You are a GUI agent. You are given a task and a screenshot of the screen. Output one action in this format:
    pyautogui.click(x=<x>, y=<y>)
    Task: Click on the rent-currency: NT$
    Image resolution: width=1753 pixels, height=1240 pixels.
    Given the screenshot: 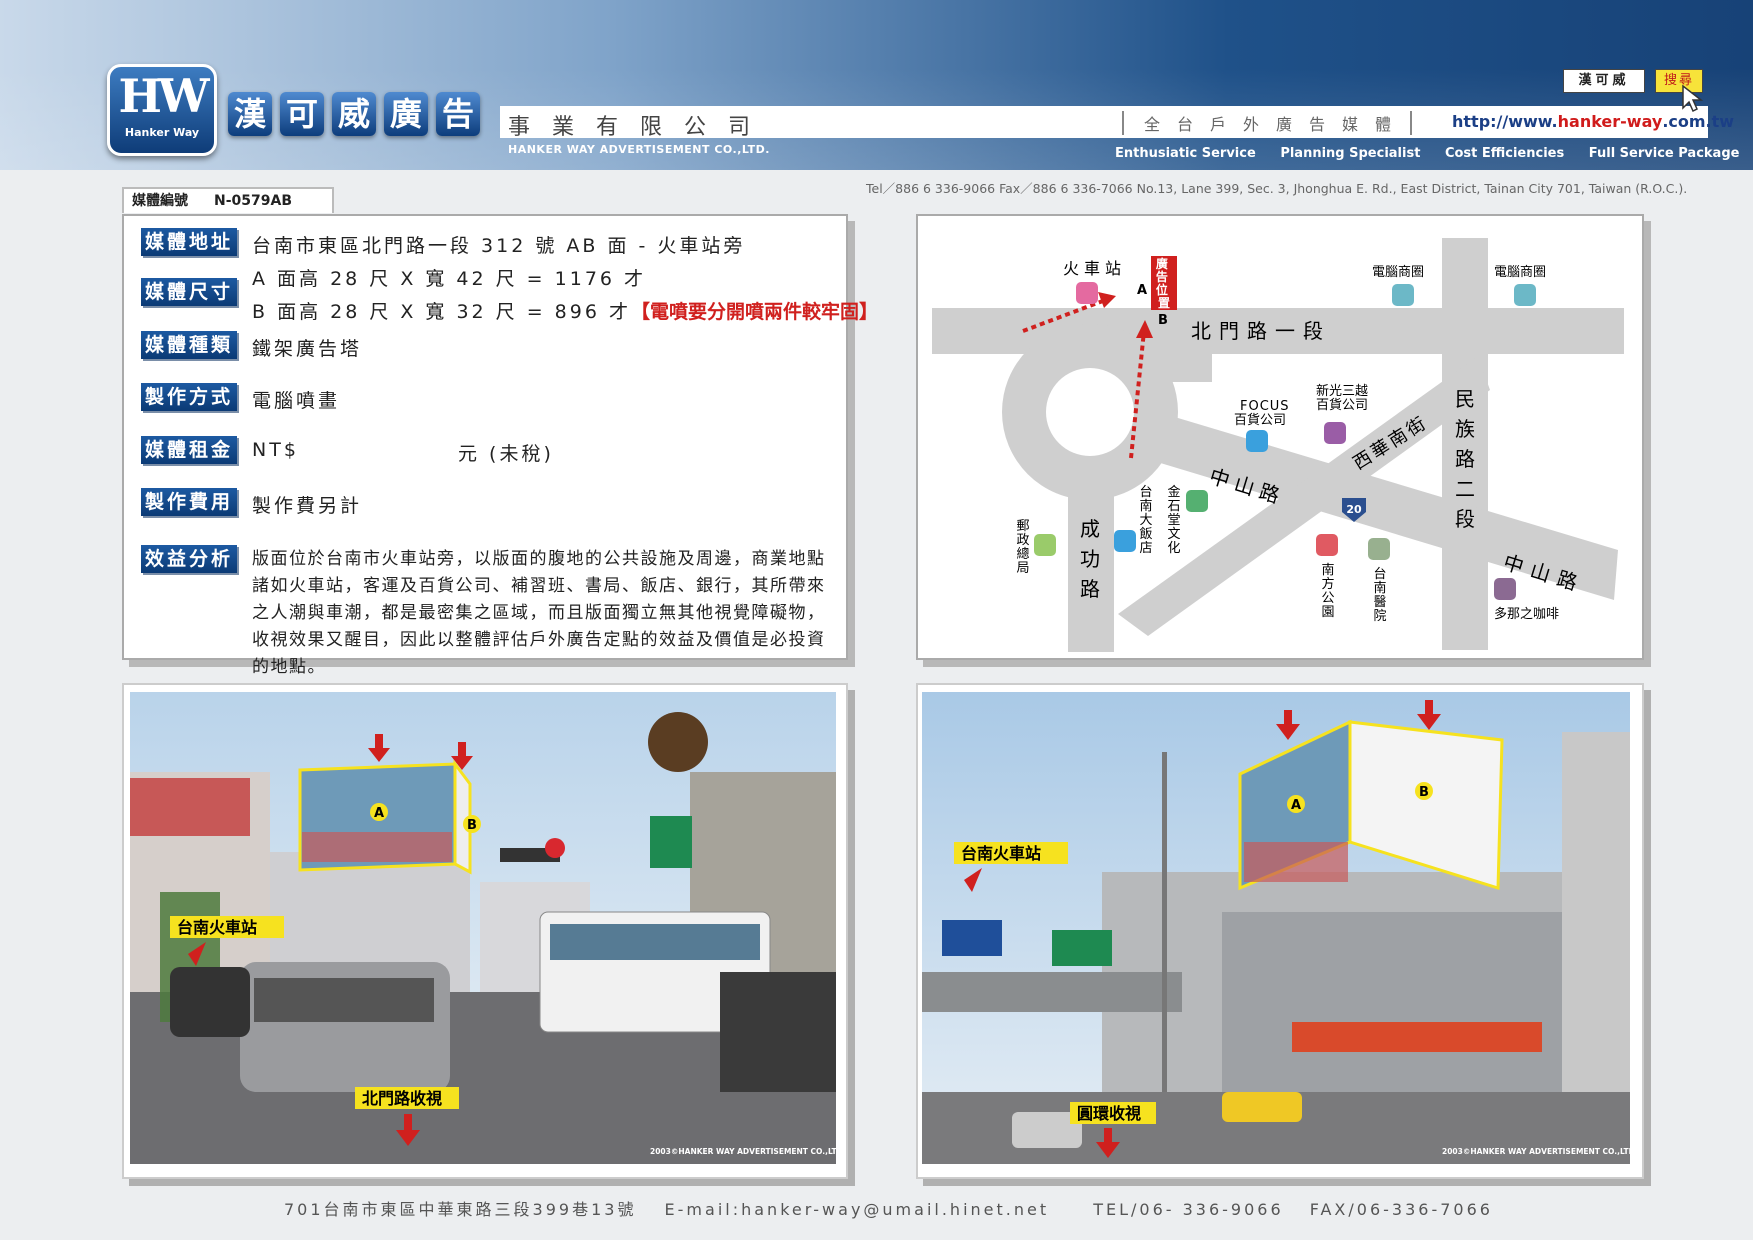 What is the action you would take?
    pyautogui.click(x=275, y=450)
    